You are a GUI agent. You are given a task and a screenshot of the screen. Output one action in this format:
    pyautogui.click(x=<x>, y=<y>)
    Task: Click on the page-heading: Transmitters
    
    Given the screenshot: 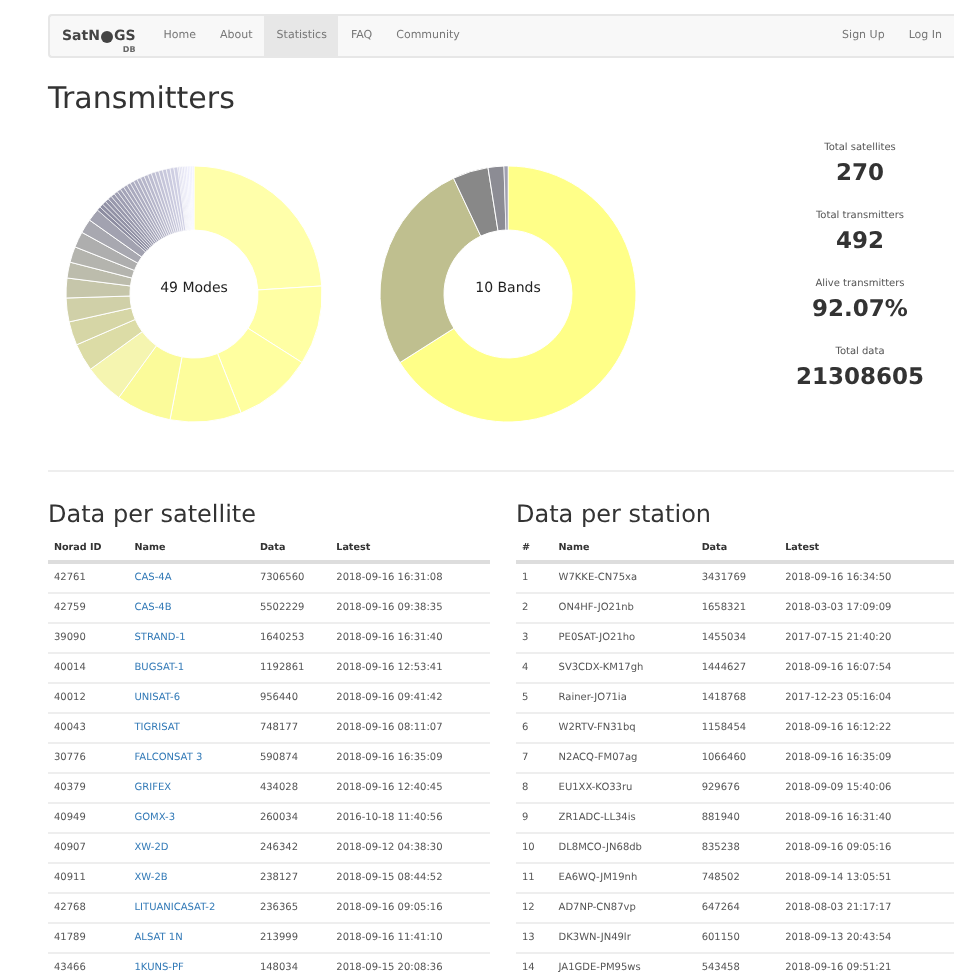 What is the action you would take?
    pyautogui.click(x=142, y=98)
    